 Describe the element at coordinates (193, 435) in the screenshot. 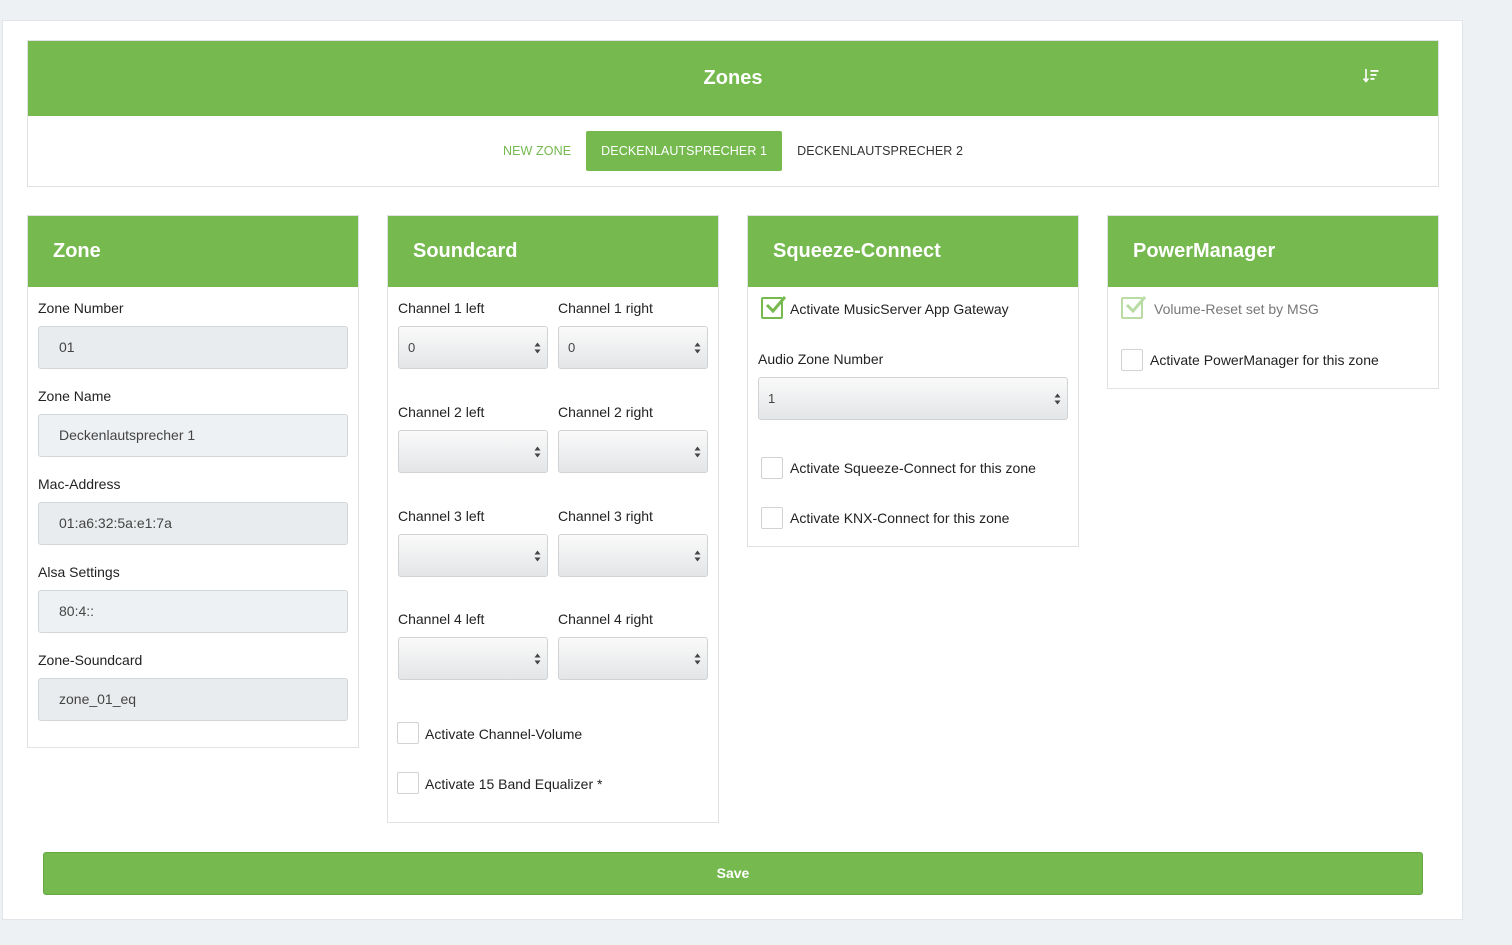

I see `zone-name-field: Deckenlautsprecher 1` at that location.